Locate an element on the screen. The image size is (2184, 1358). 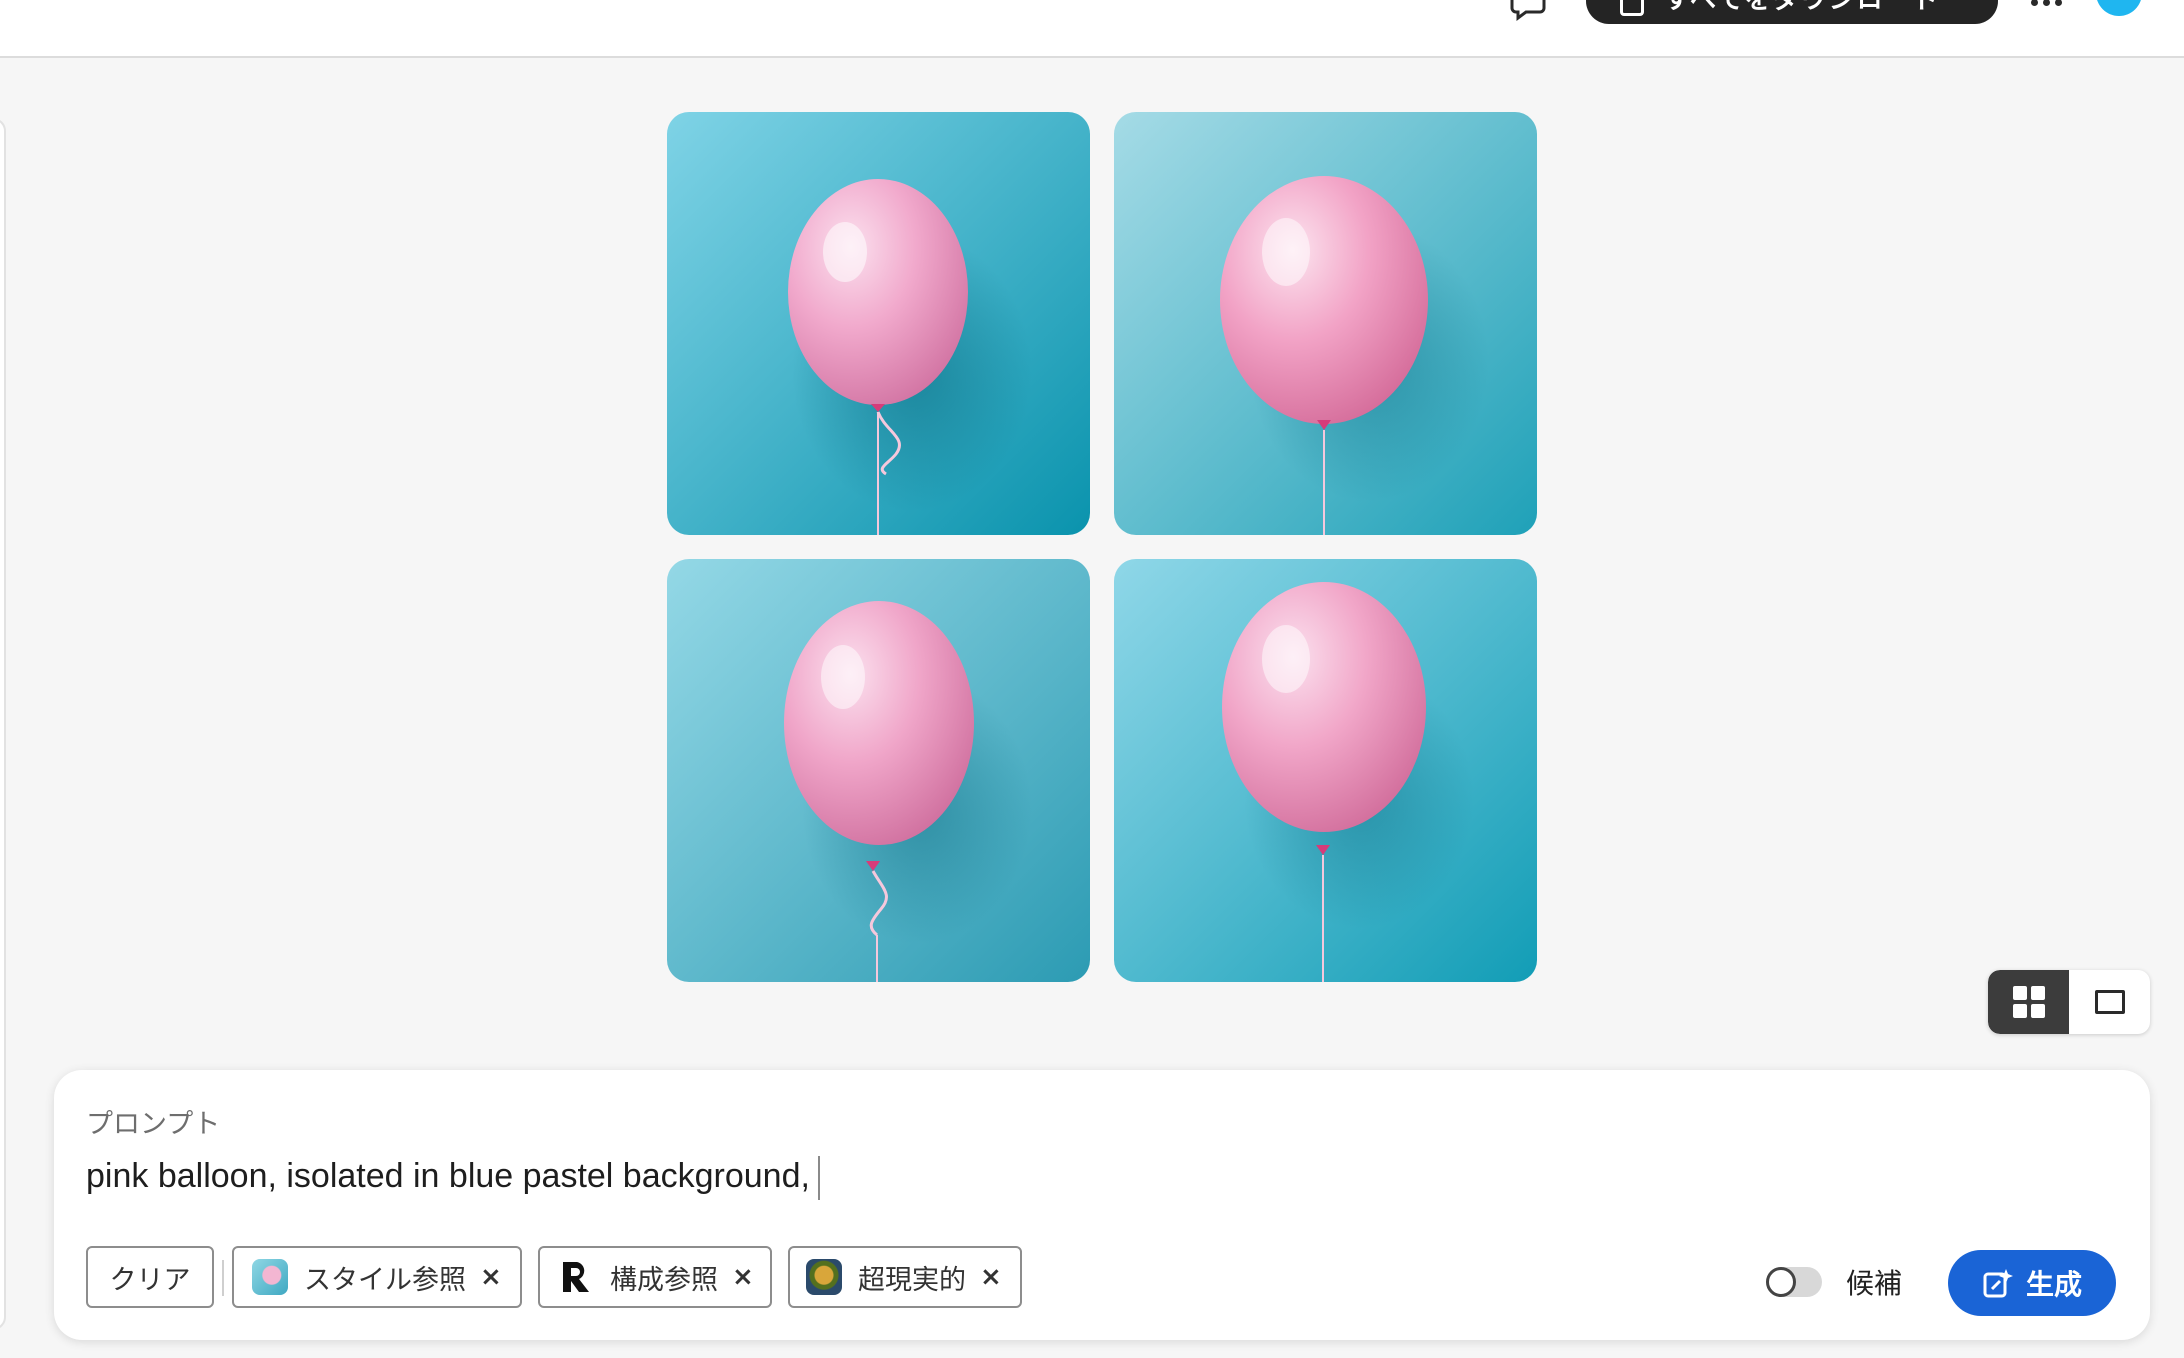
composition-reference-label: 構成参照 is located at coordinates (664, 1280).